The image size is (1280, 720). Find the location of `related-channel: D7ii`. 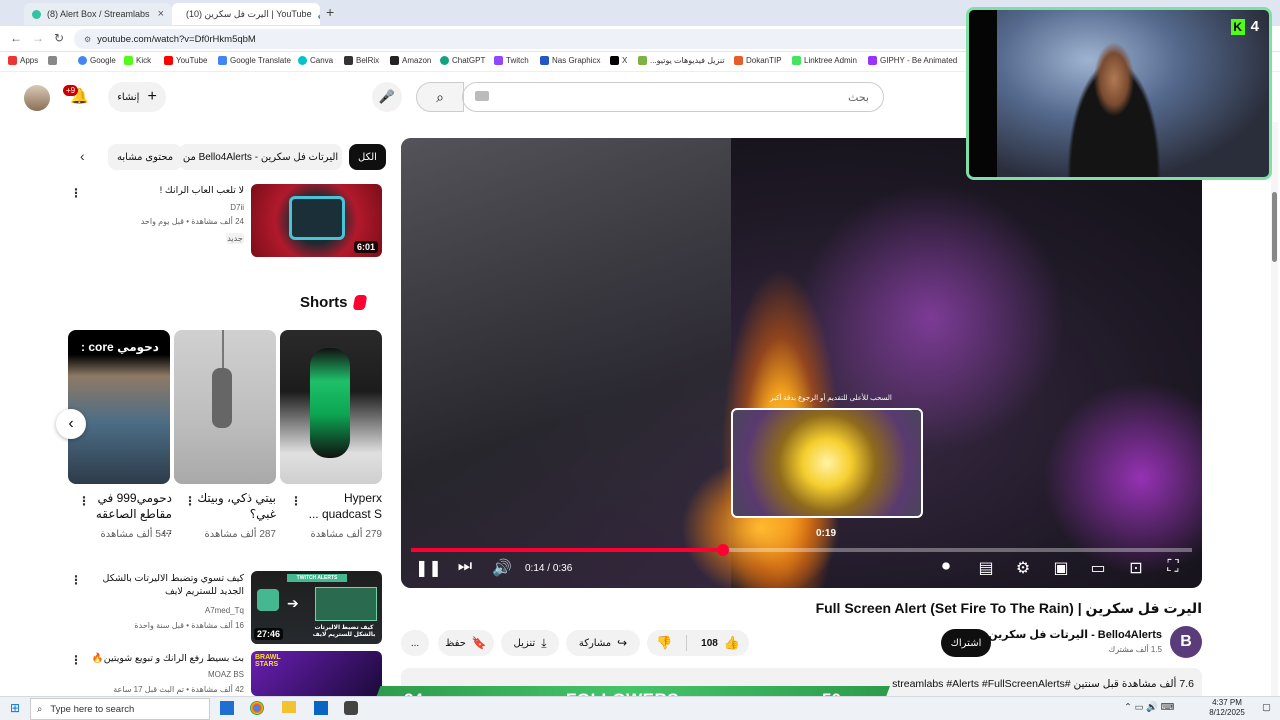

related-channel: D7ii is located at coordinates (167, 207).